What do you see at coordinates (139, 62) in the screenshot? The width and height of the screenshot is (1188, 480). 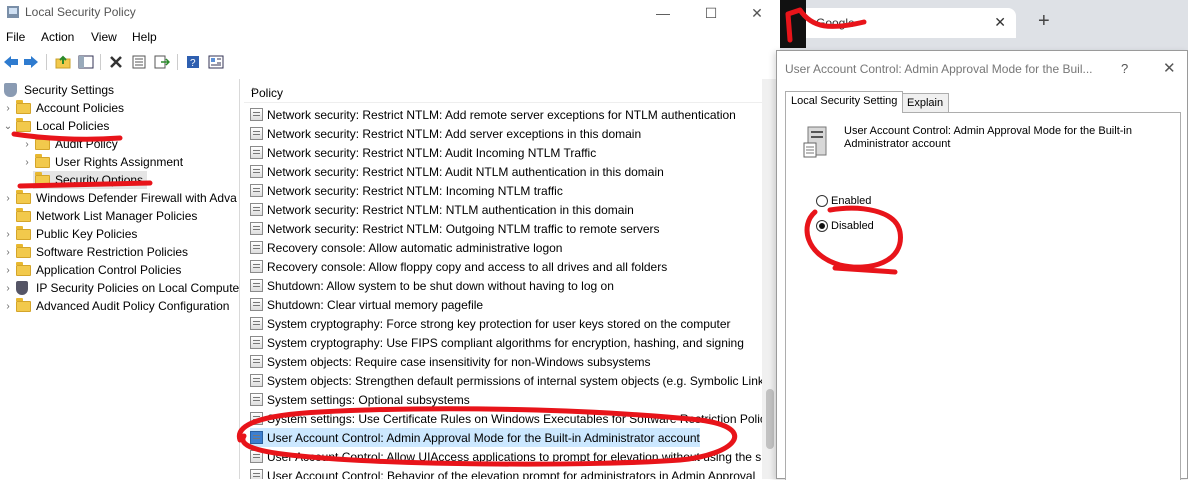 I see `properties-icon` at bounding box center [139, 62].